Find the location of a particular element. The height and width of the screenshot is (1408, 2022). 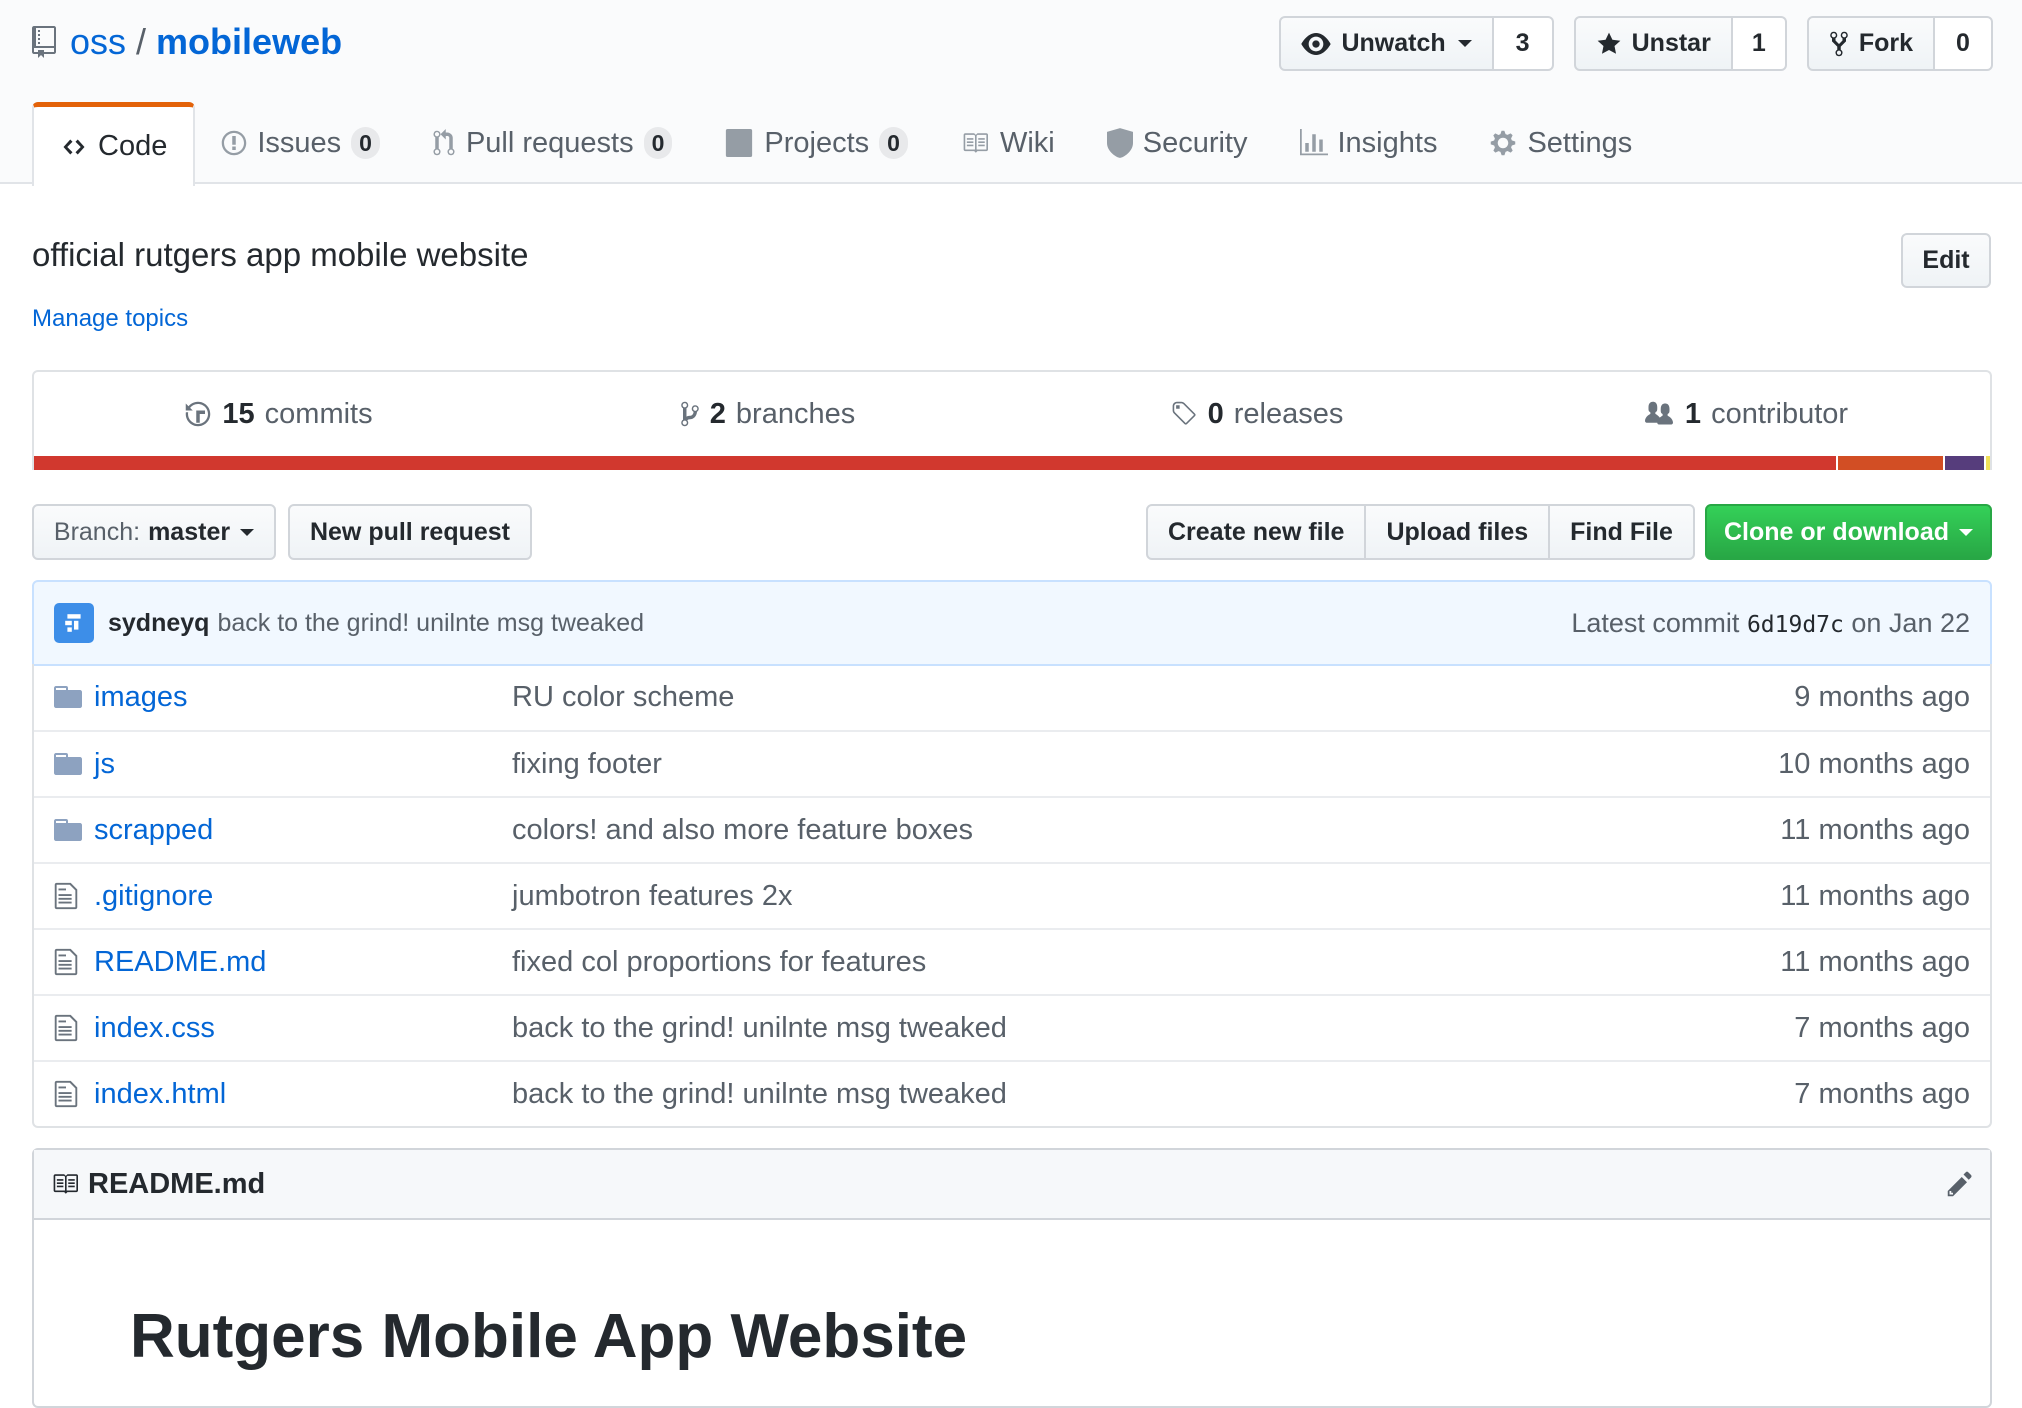

file-actions-group: Create new file Upload files Find File is located at coordinates (1420, 532).